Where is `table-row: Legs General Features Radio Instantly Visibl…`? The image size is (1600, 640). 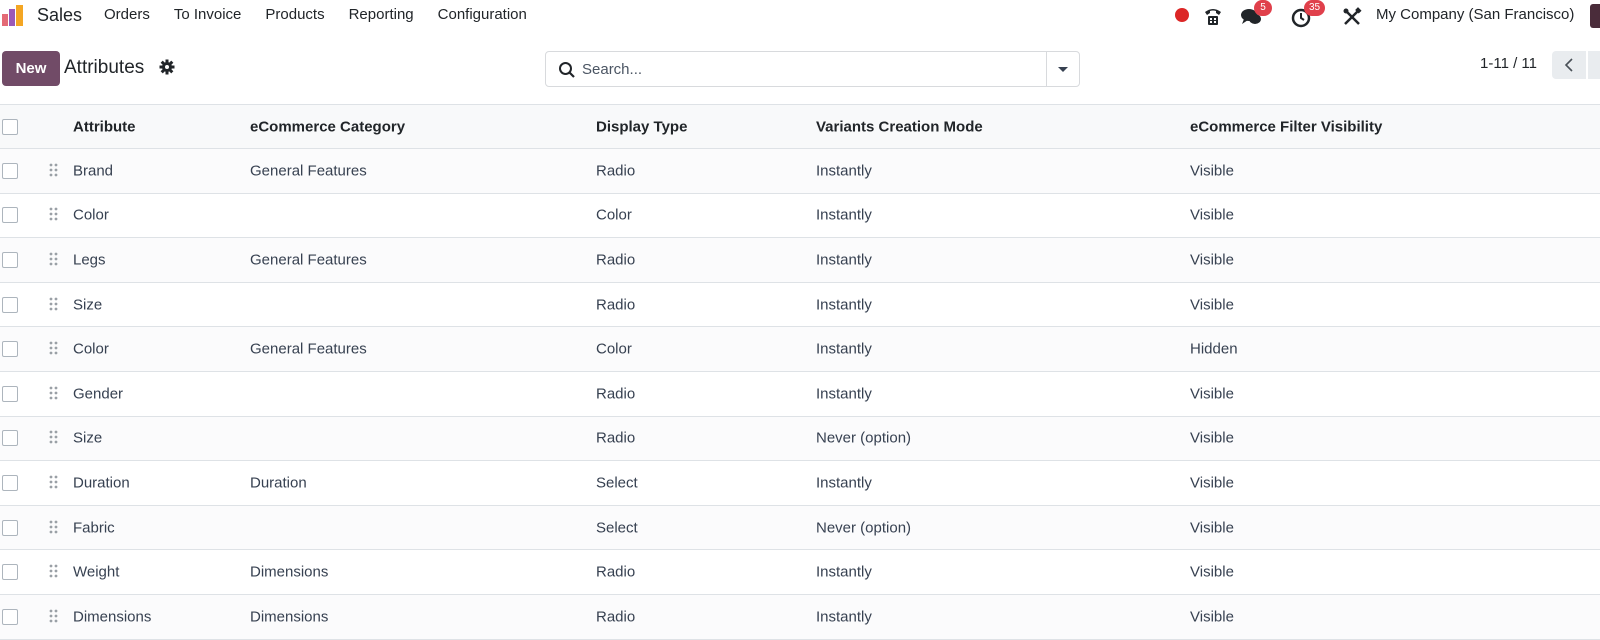 table-row: Legs General Features Radio Instantly Visibl… is located at coordinates (800, 260).